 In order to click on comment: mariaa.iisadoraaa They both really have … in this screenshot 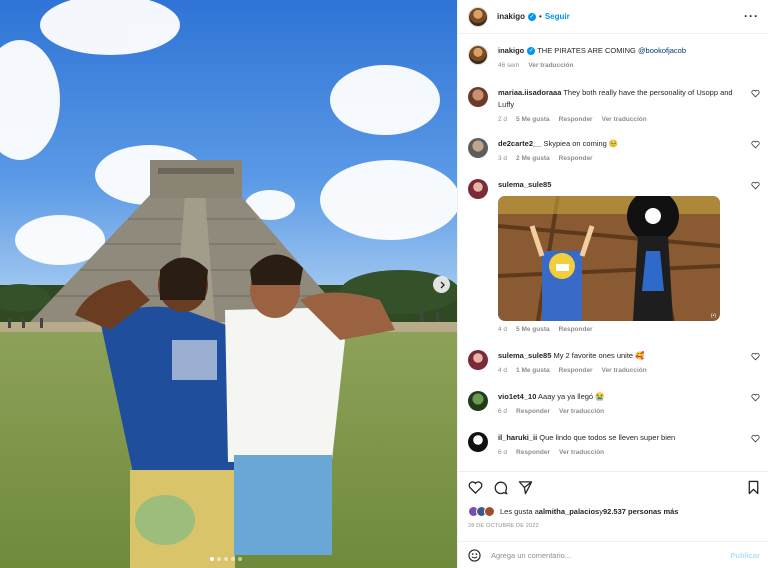, I will do `click(616, 106)`.